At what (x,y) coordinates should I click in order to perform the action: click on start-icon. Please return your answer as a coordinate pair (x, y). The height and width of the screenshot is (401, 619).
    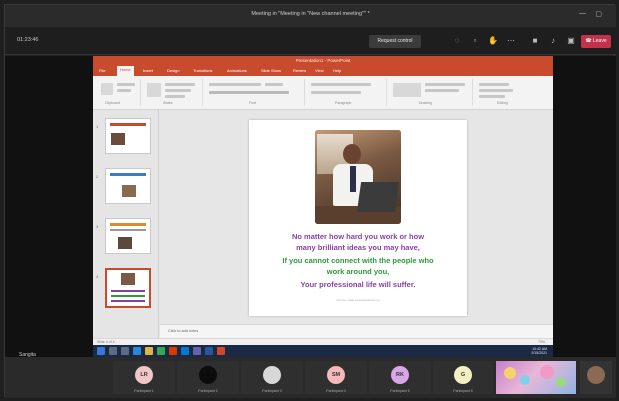
    Looking at the image, I should click on (101, 351).